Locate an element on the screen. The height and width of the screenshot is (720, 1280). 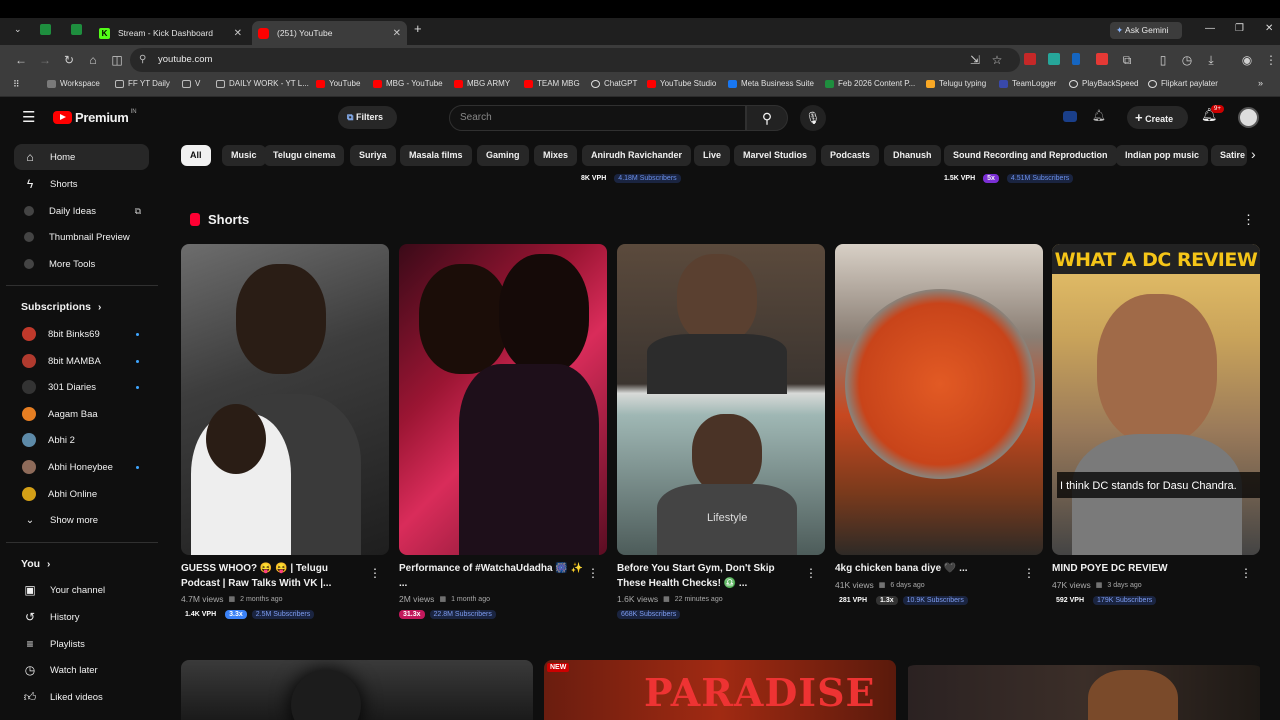
avatar is located at coordinates (1248, 117).